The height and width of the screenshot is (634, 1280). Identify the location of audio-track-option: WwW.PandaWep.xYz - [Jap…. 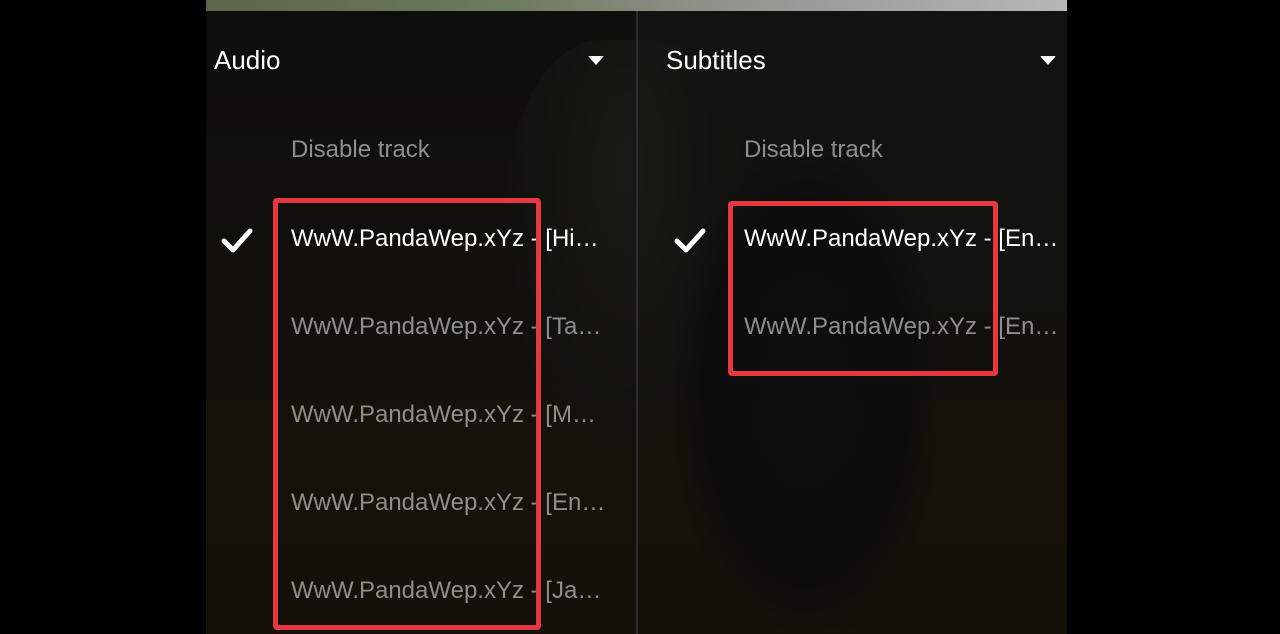
(448, 591).